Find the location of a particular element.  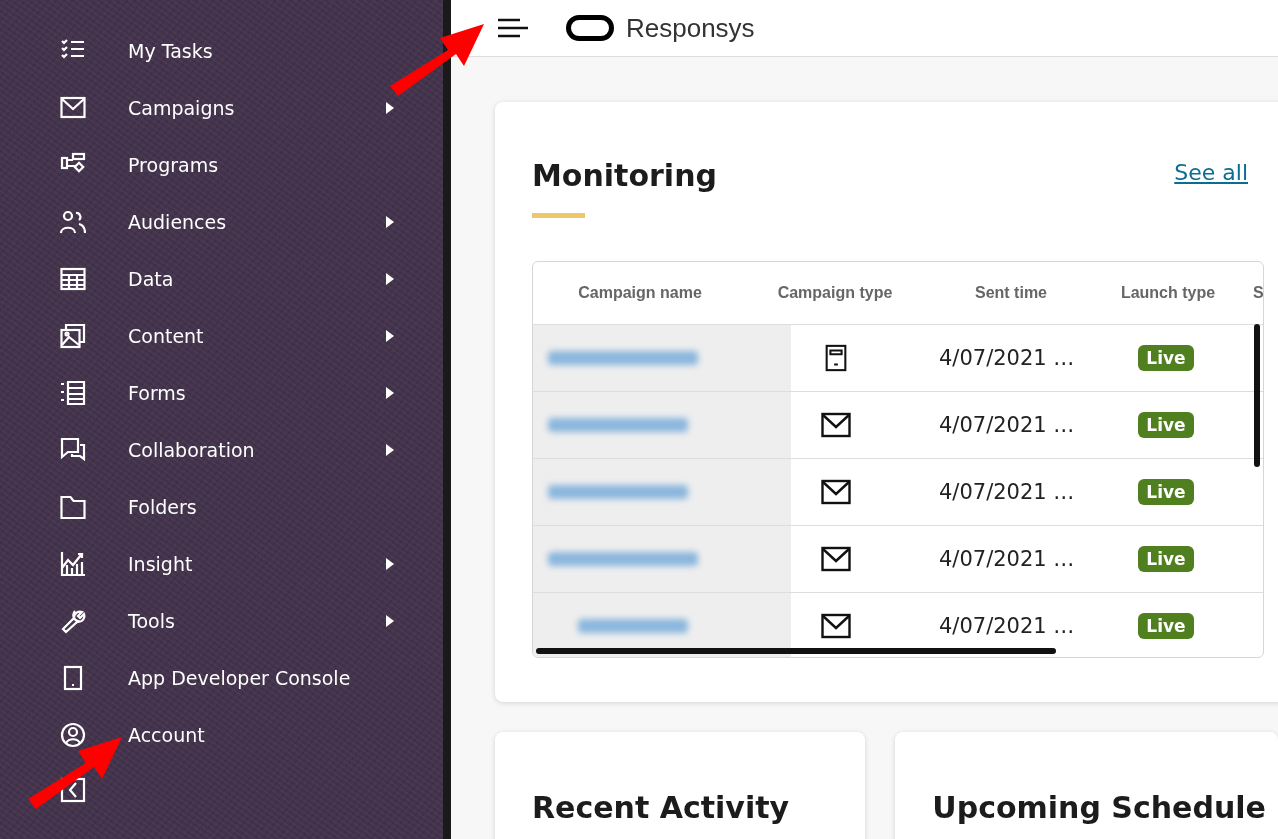

sidebar-item-label: Data is located at coordinates (151, 278).